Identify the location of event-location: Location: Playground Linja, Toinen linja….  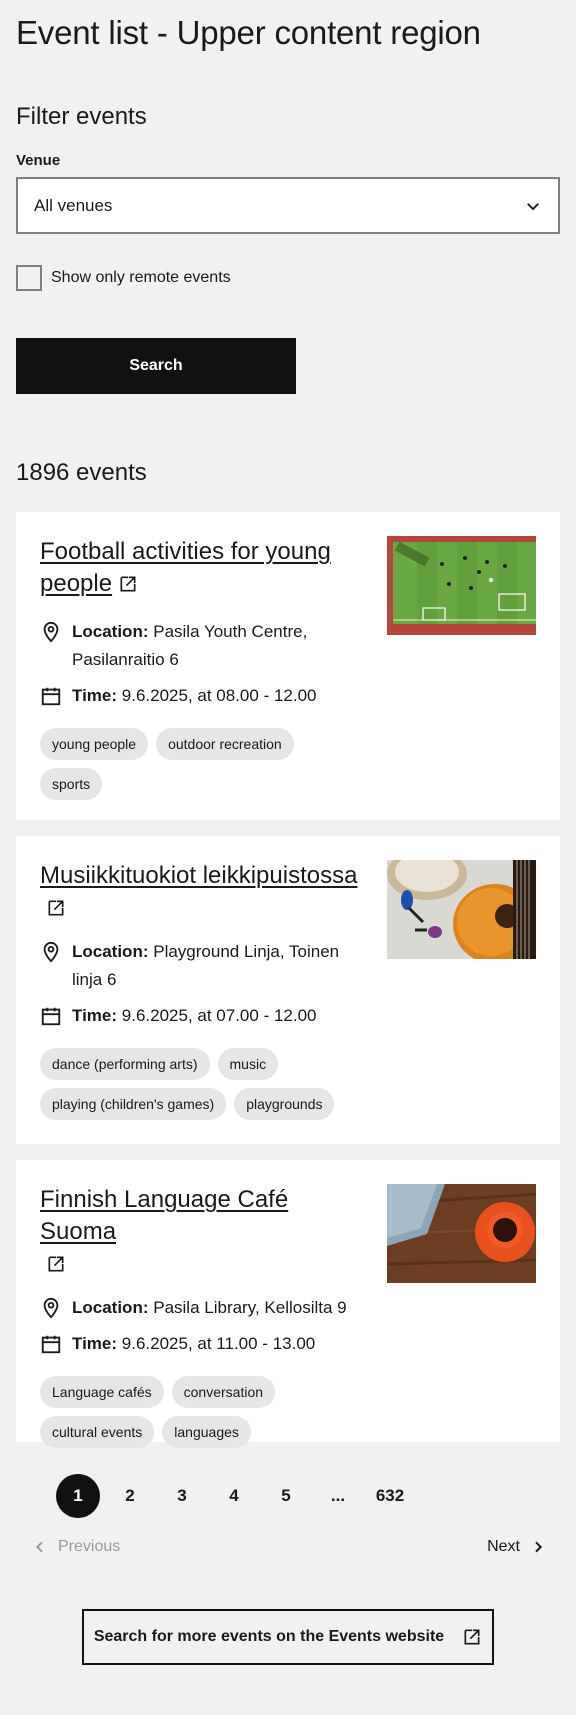
(200, 966).